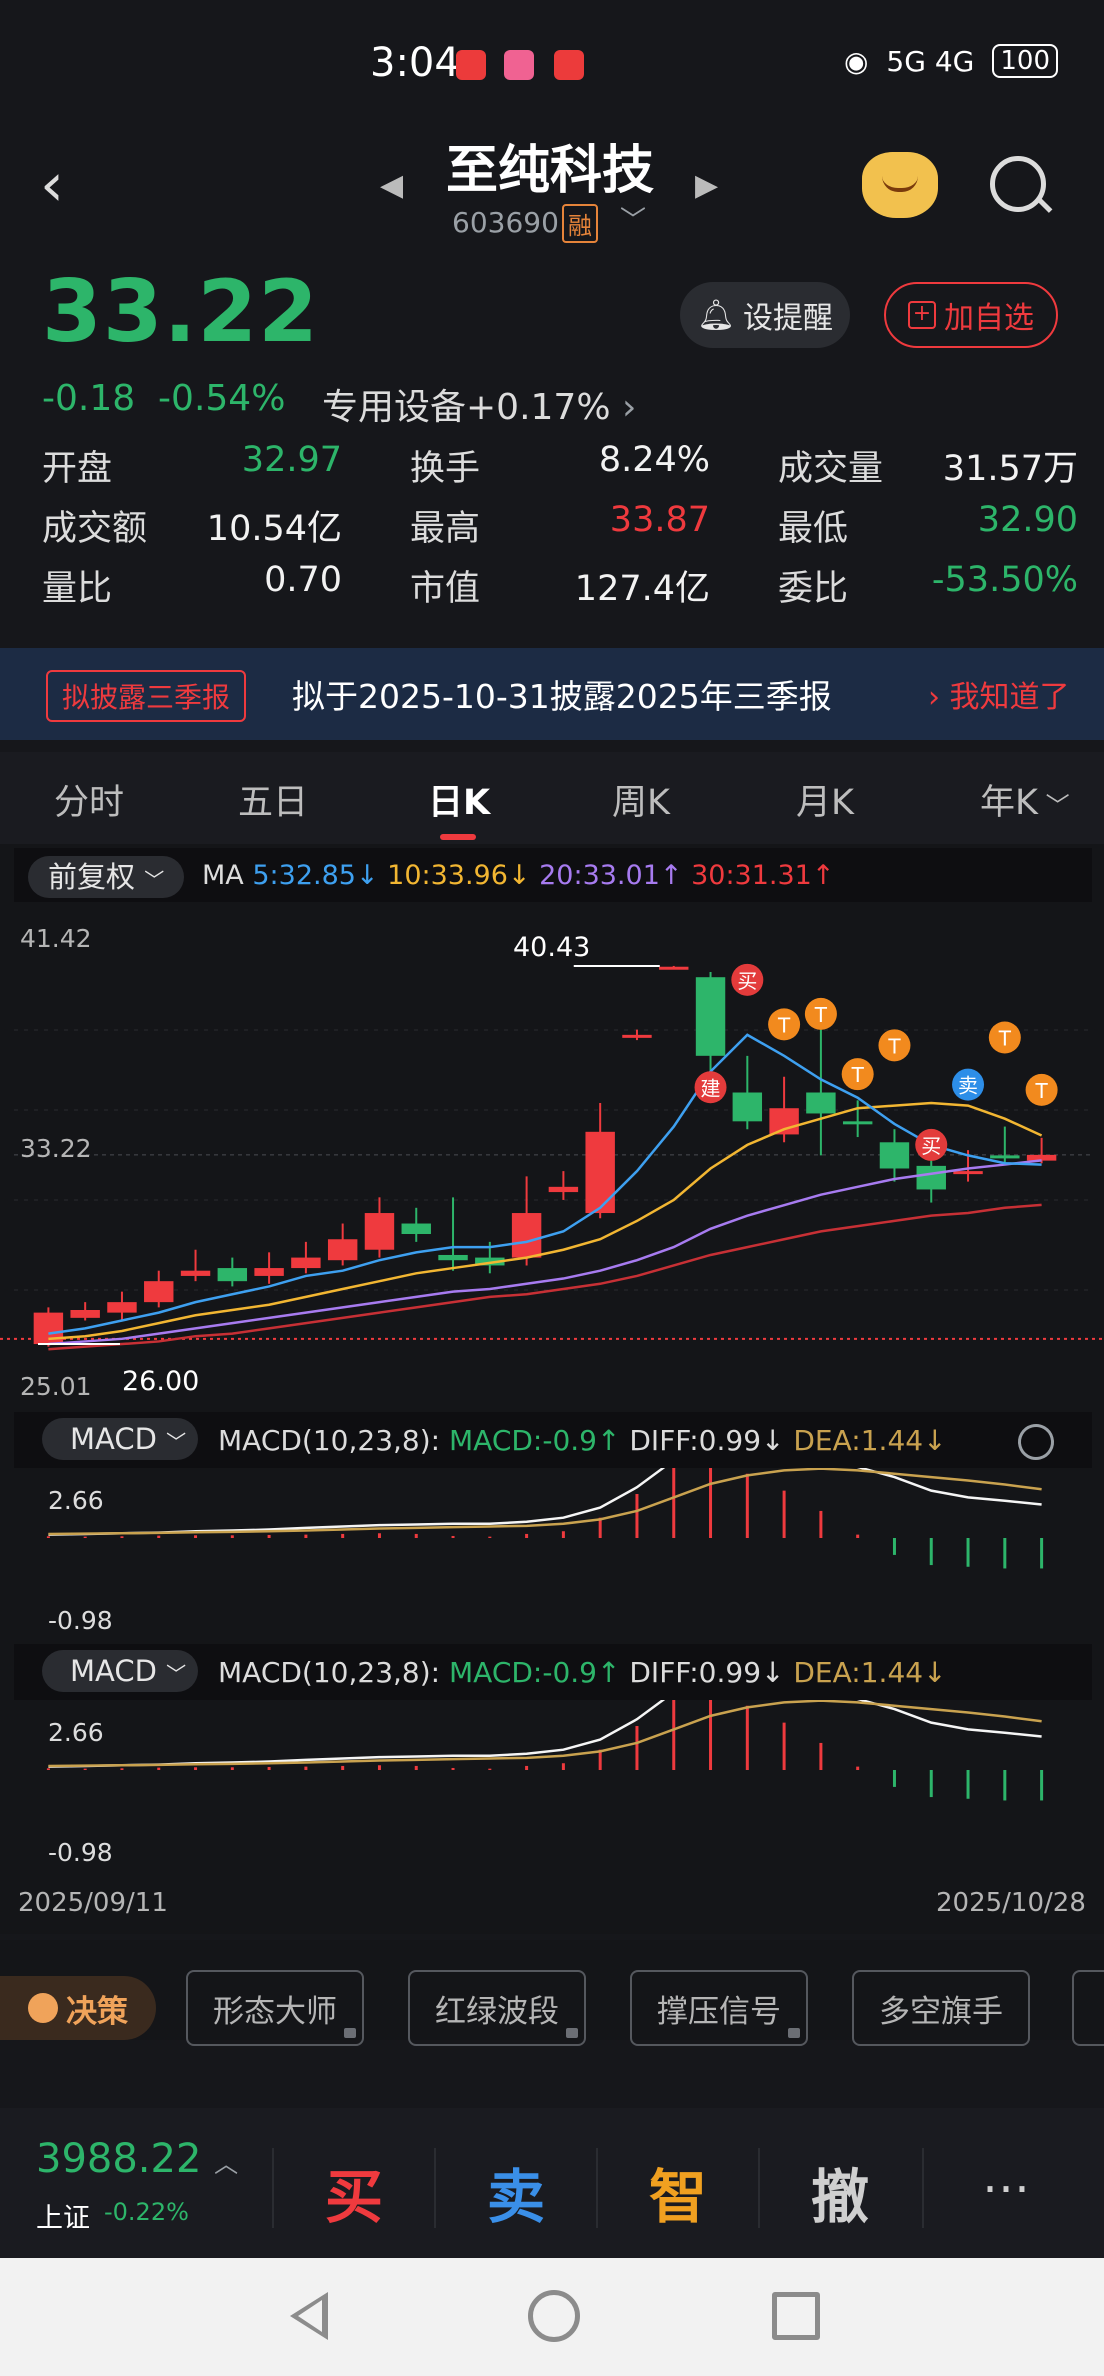 The image size is (1104, 2376). I want to click on stat-value: 10.54亿, so click(274, 529).